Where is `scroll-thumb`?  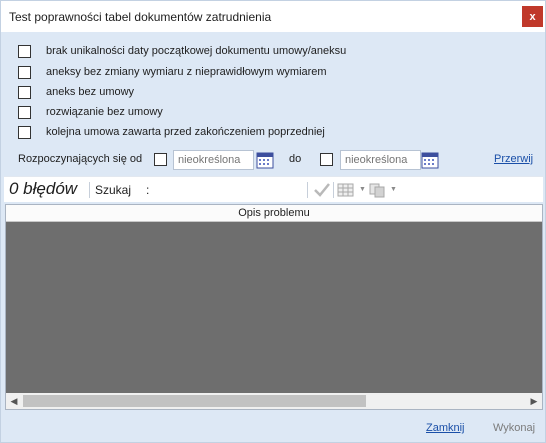
scroll-thumb is located at coordinates (194, 401).